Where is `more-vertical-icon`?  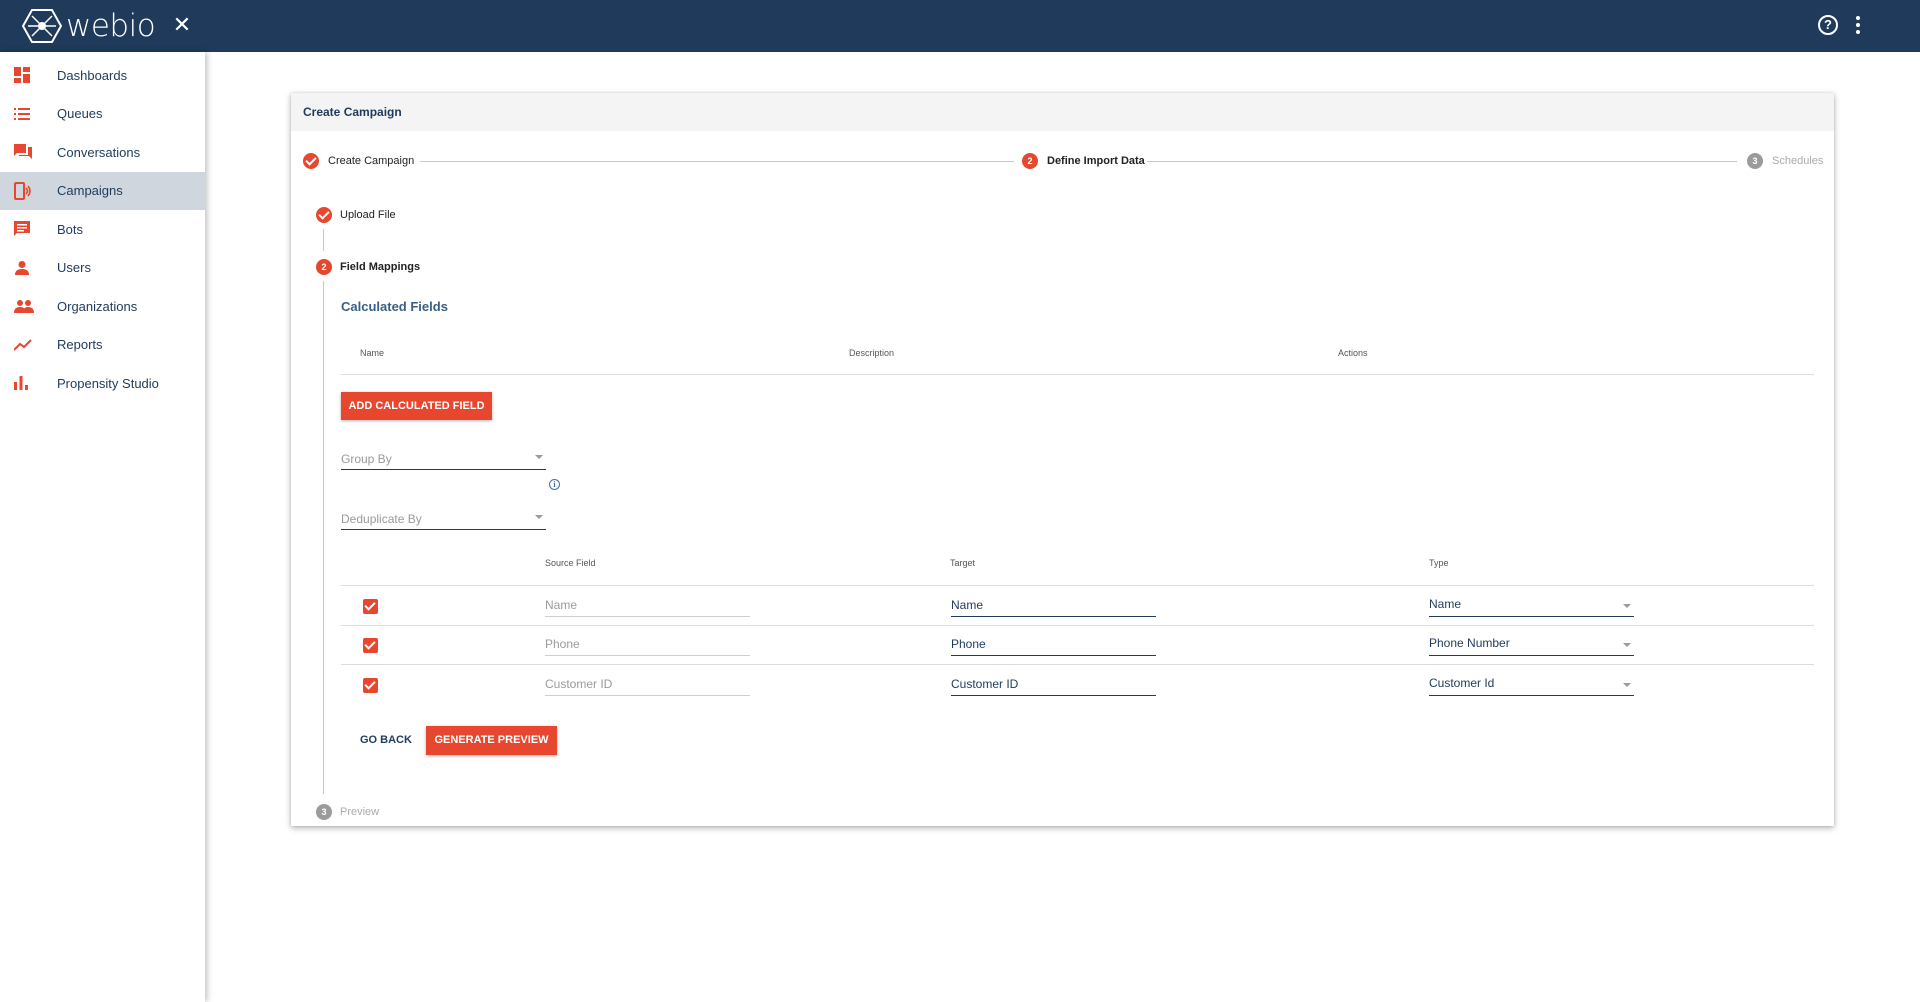 more-vertical-icon is located at coordinates (1858, 25).